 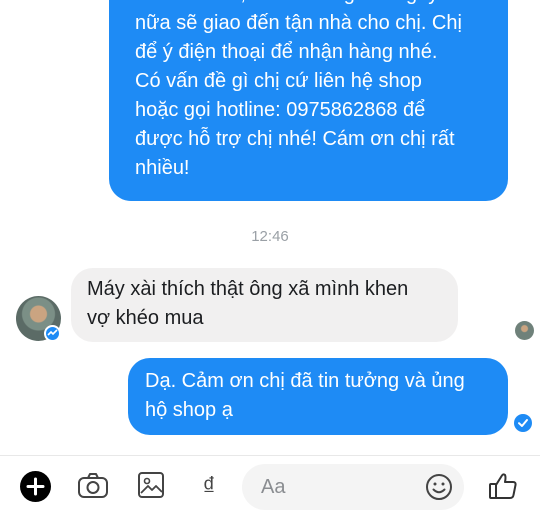 I want to click on message-timestamp: 12:46, so click(x=270, y=236).